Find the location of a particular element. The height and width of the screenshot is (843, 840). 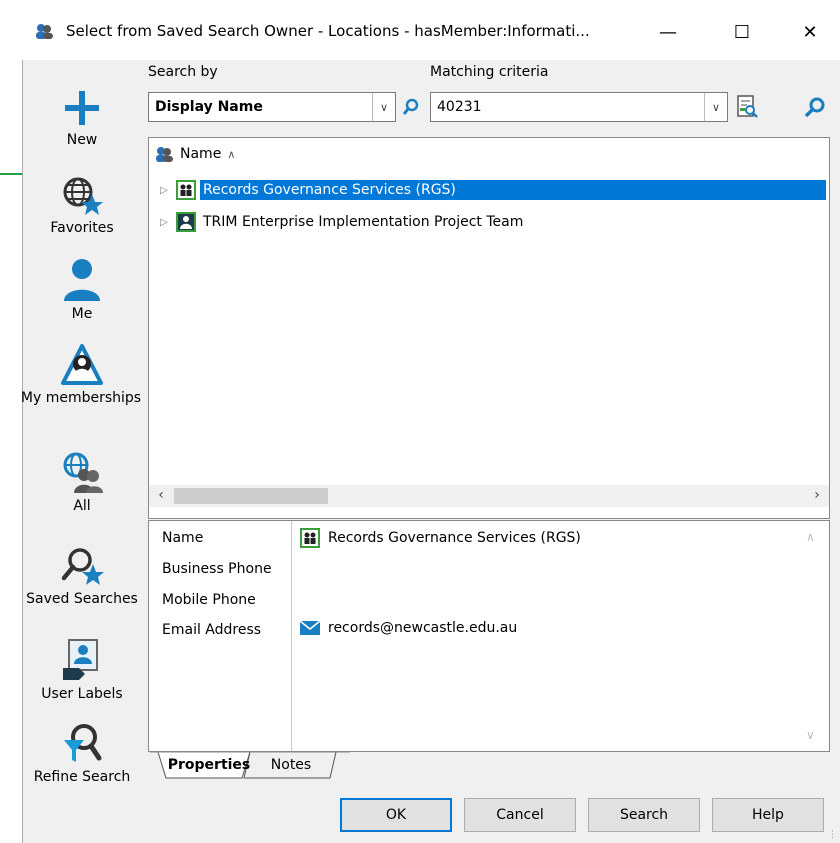

advanced-search-button is located at coordinates (747, 107).